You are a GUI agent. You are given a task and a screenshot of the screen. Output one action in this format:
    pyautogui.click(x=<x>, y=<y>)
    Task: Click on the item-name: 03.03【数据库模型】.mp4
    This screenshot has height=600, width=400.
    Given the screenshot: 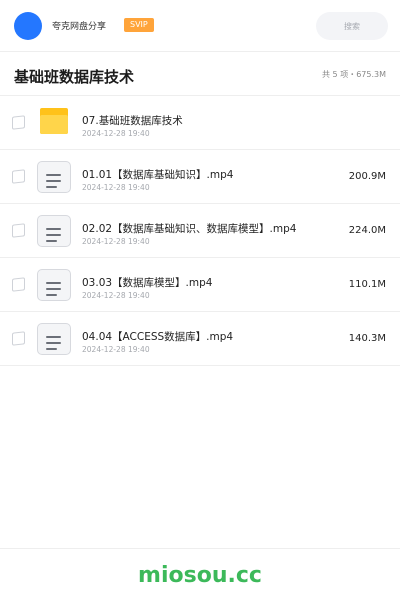 What is the action you would take?
    pyautogui.click(x=147, y=283)
    